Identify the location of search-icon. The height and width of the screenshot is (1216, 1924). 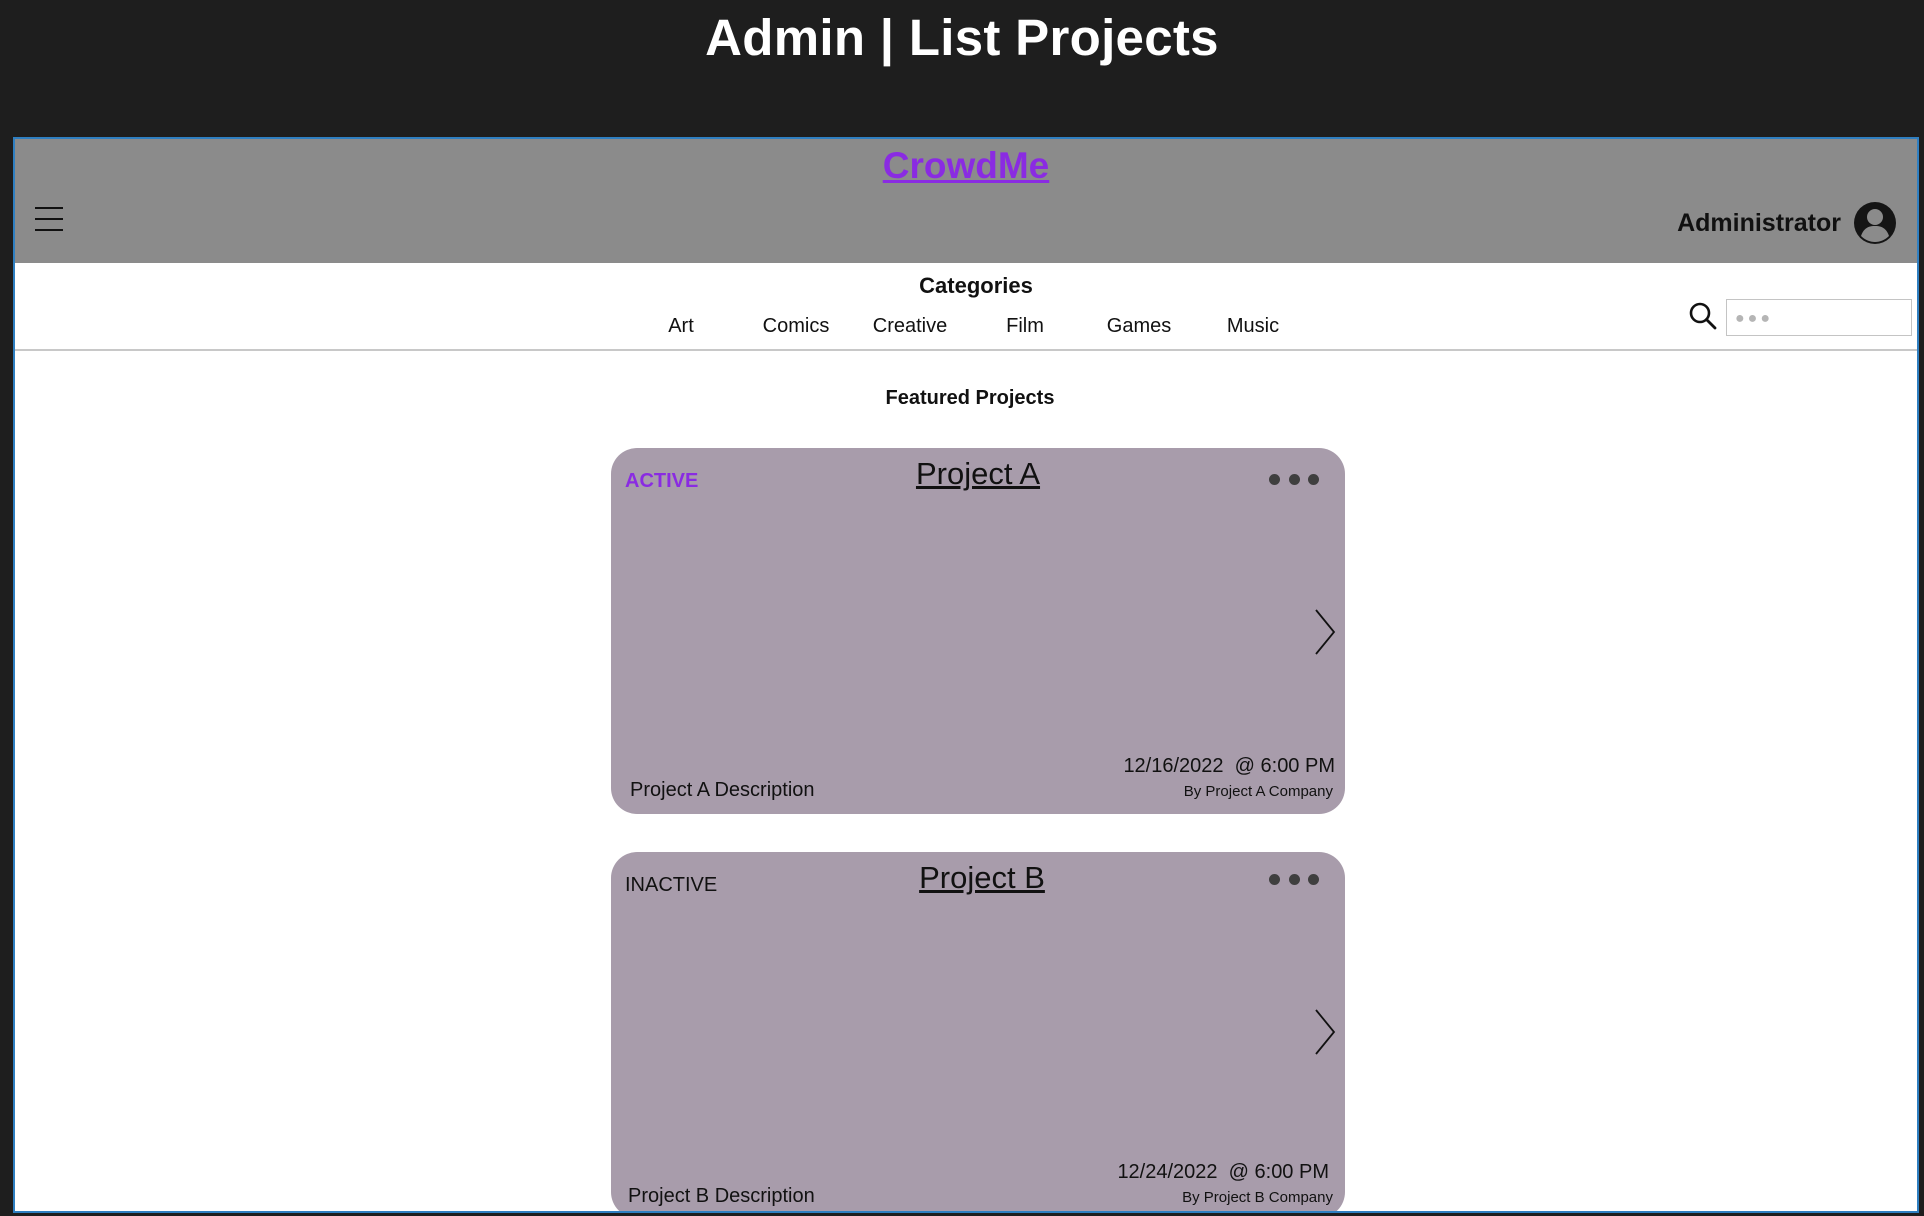
(1703, 316).